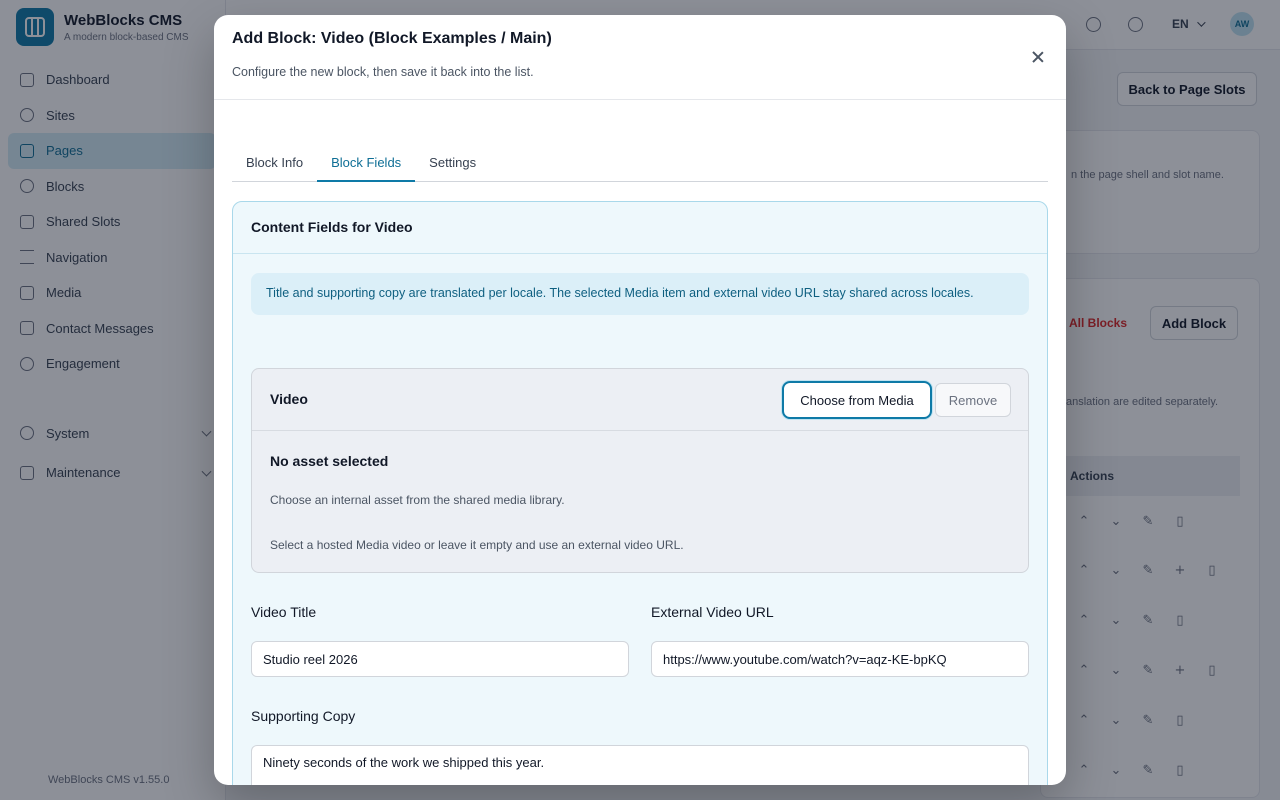 The height and width of the screenshot is (800, 1280). What do you see at coordinates (452, 167) in the screenshot?
I see `tab-settings: Settings` at bounding box center [452, 167].